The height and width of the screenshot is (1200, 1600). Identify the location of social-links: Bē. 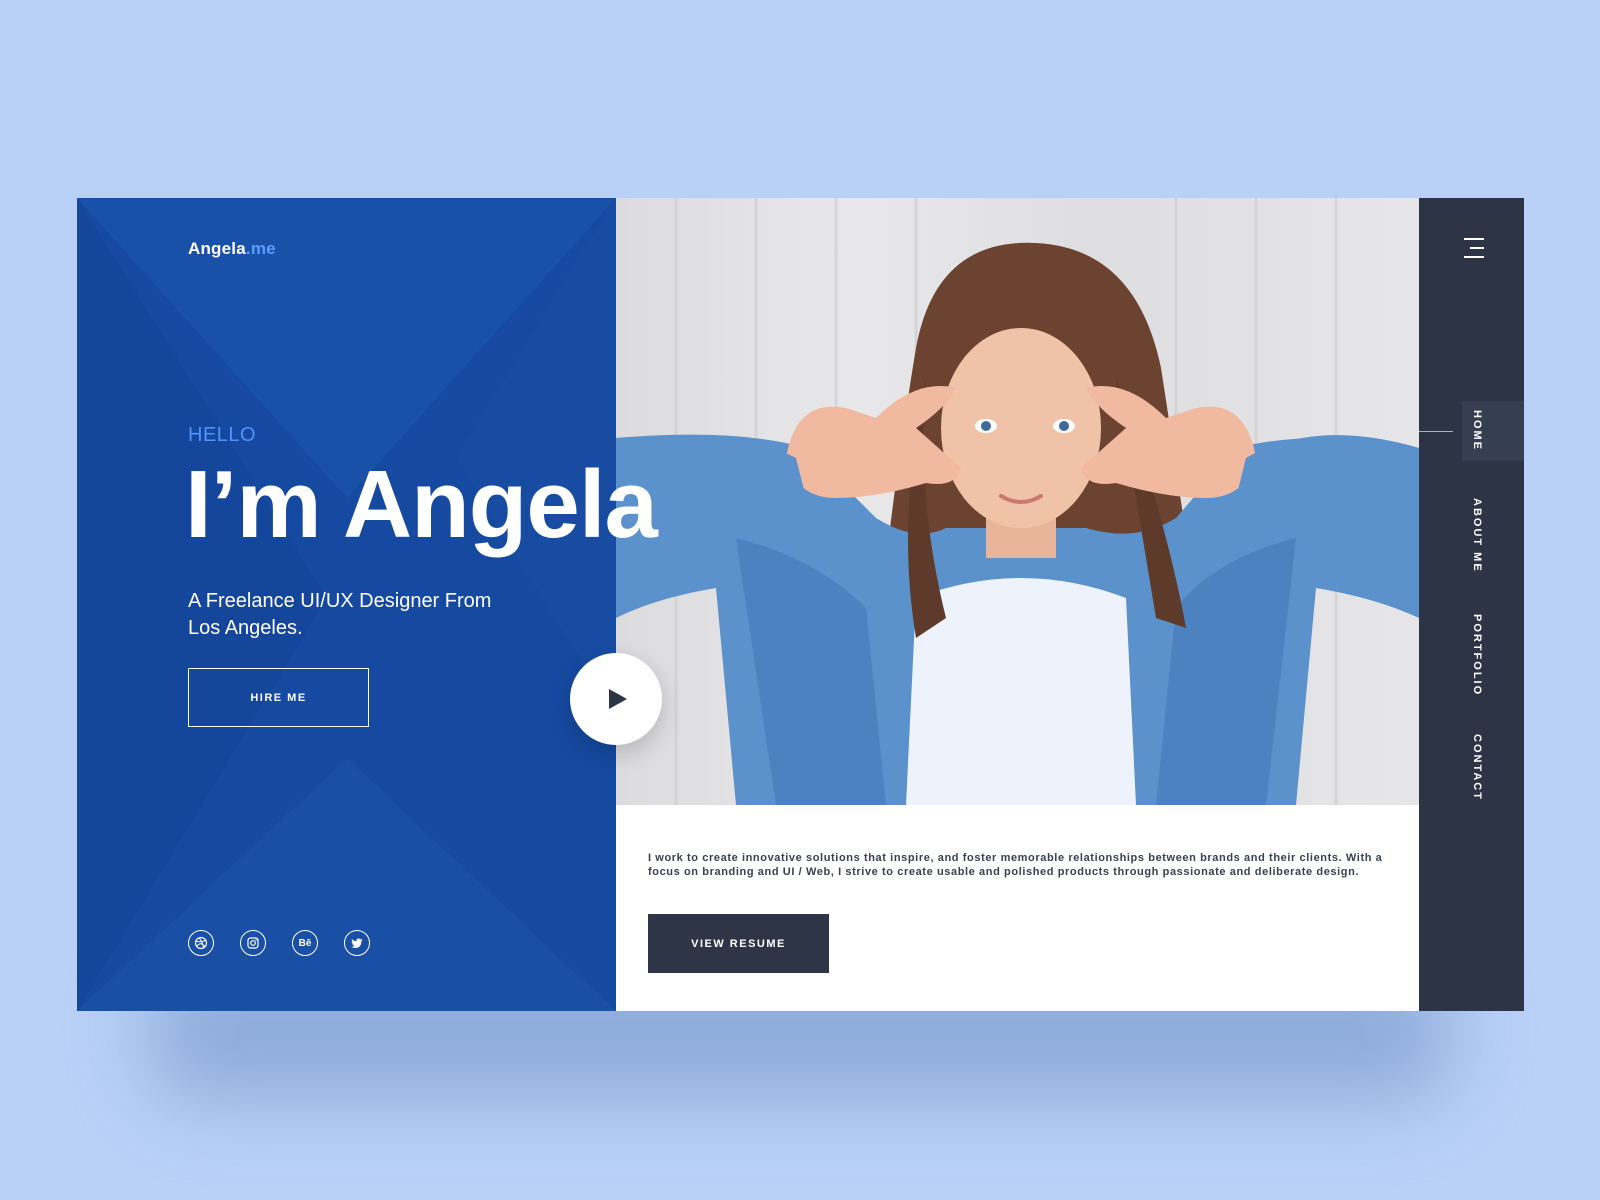
(279, 943).